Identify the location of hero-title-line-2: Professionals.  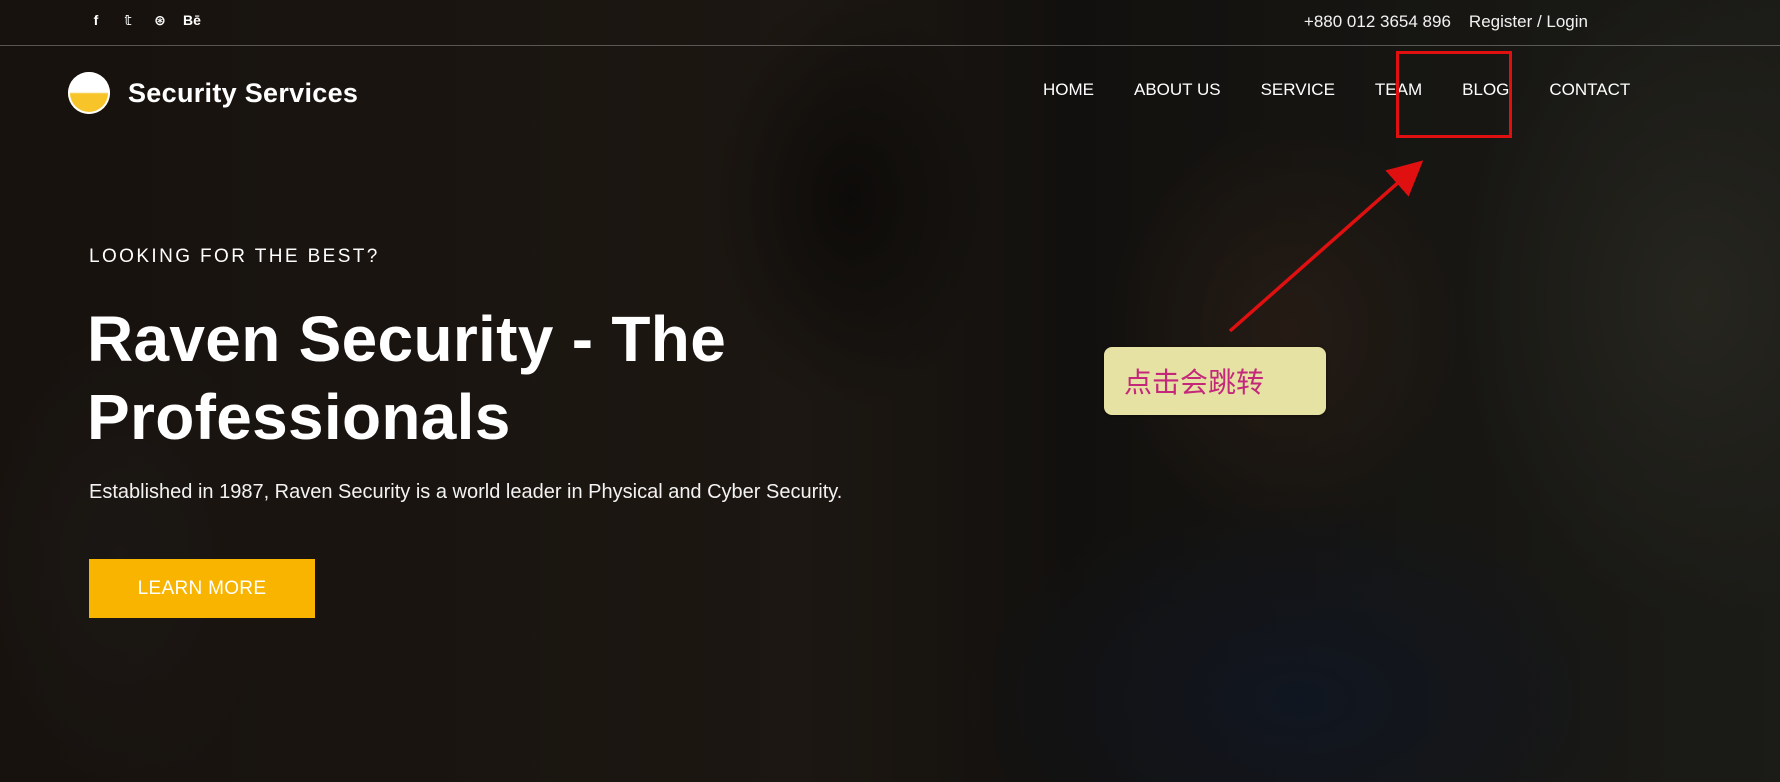
(299, 417).